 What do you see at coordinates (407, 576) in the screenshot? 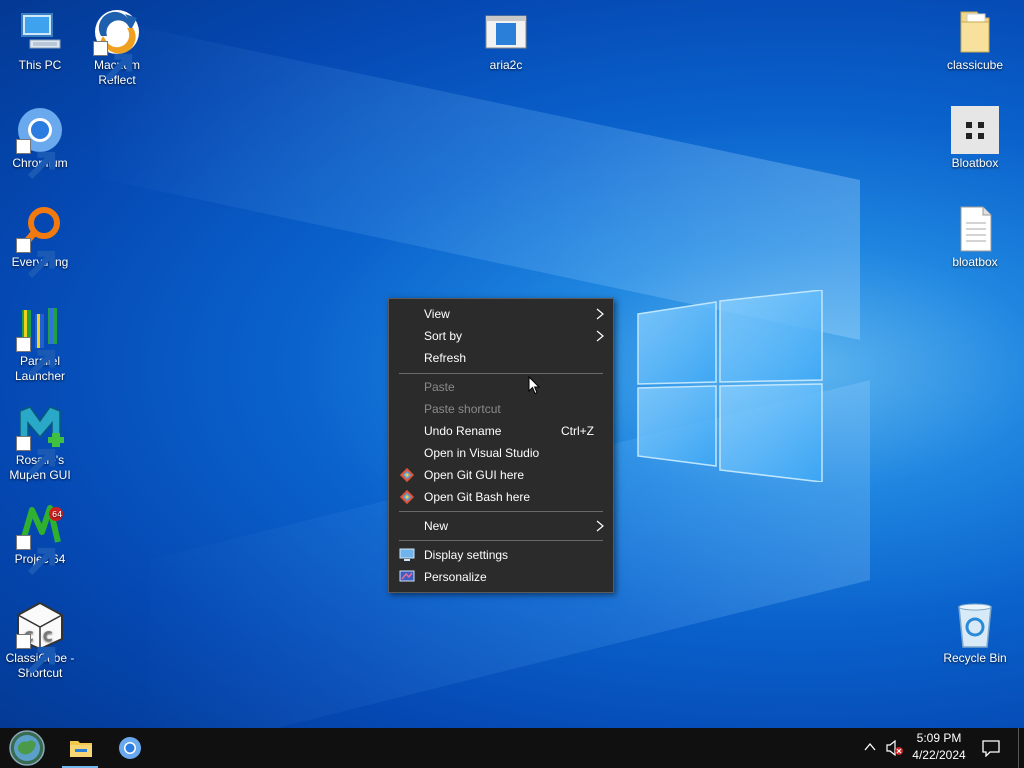
I see `personalize-icon` at bounding box center [407, 576].